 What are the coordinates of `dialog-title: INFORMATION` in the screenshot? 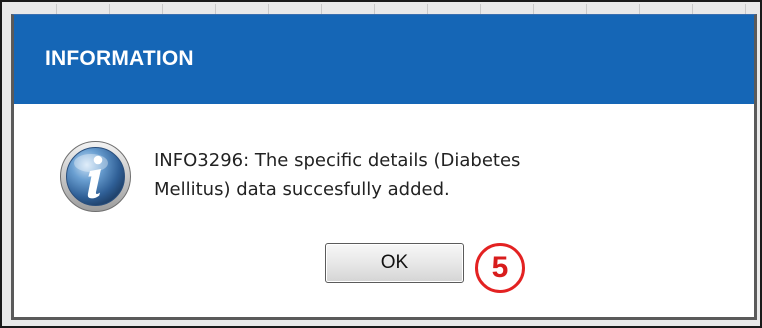 It's located at (119, 58).